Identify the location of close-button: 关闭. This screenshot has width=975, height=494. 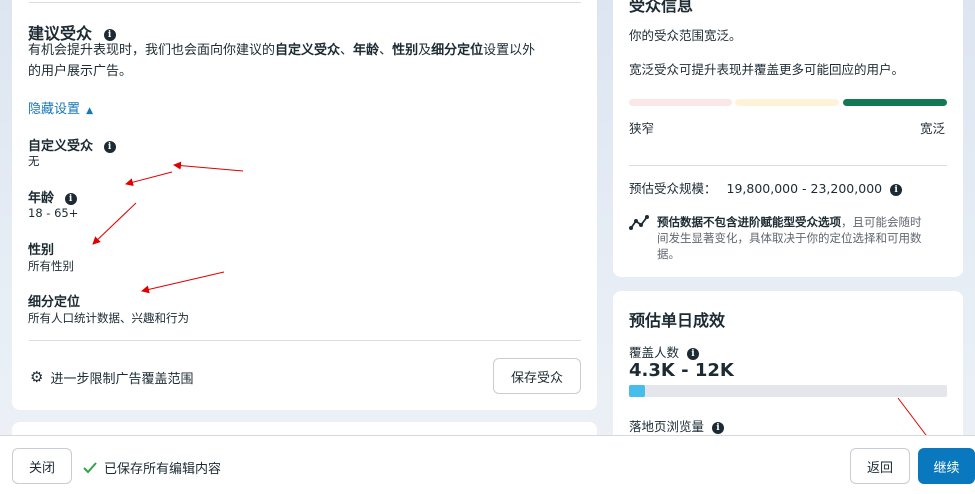
(42, 466).